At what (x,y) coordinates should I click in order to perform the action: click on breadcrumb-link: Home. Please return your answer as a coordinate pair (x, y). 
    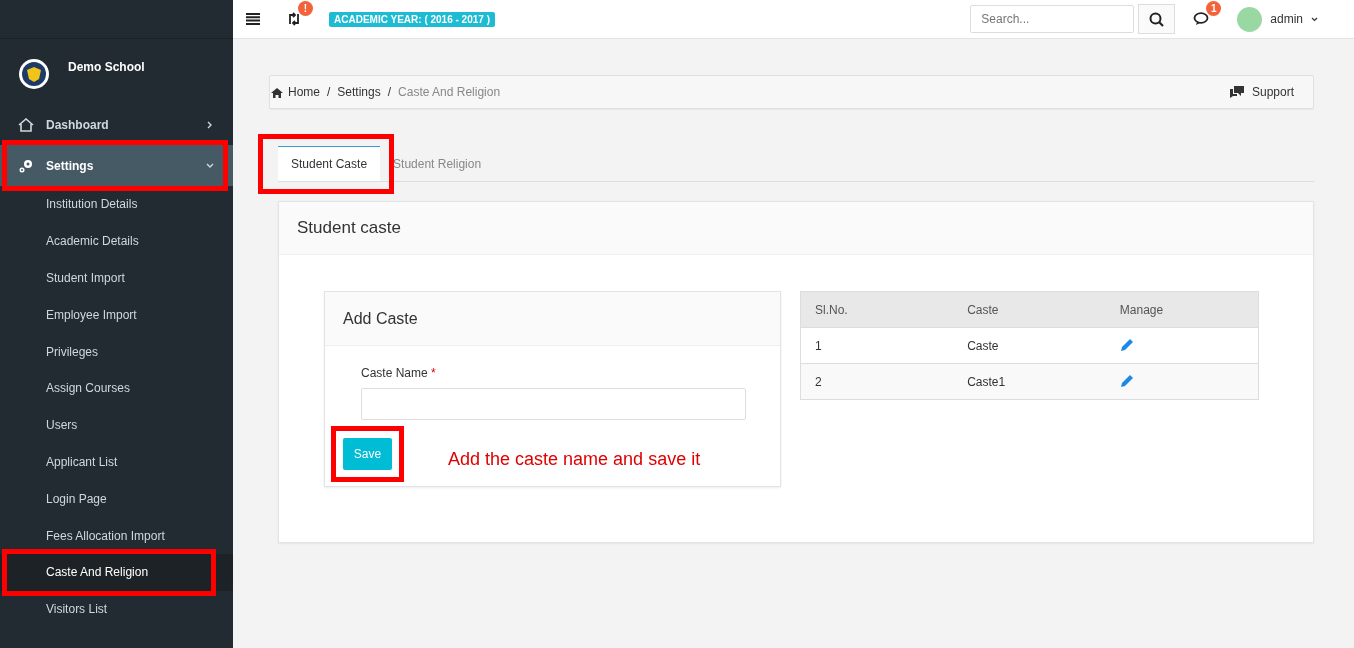
    Looking at the image, I should click on (304, 92).